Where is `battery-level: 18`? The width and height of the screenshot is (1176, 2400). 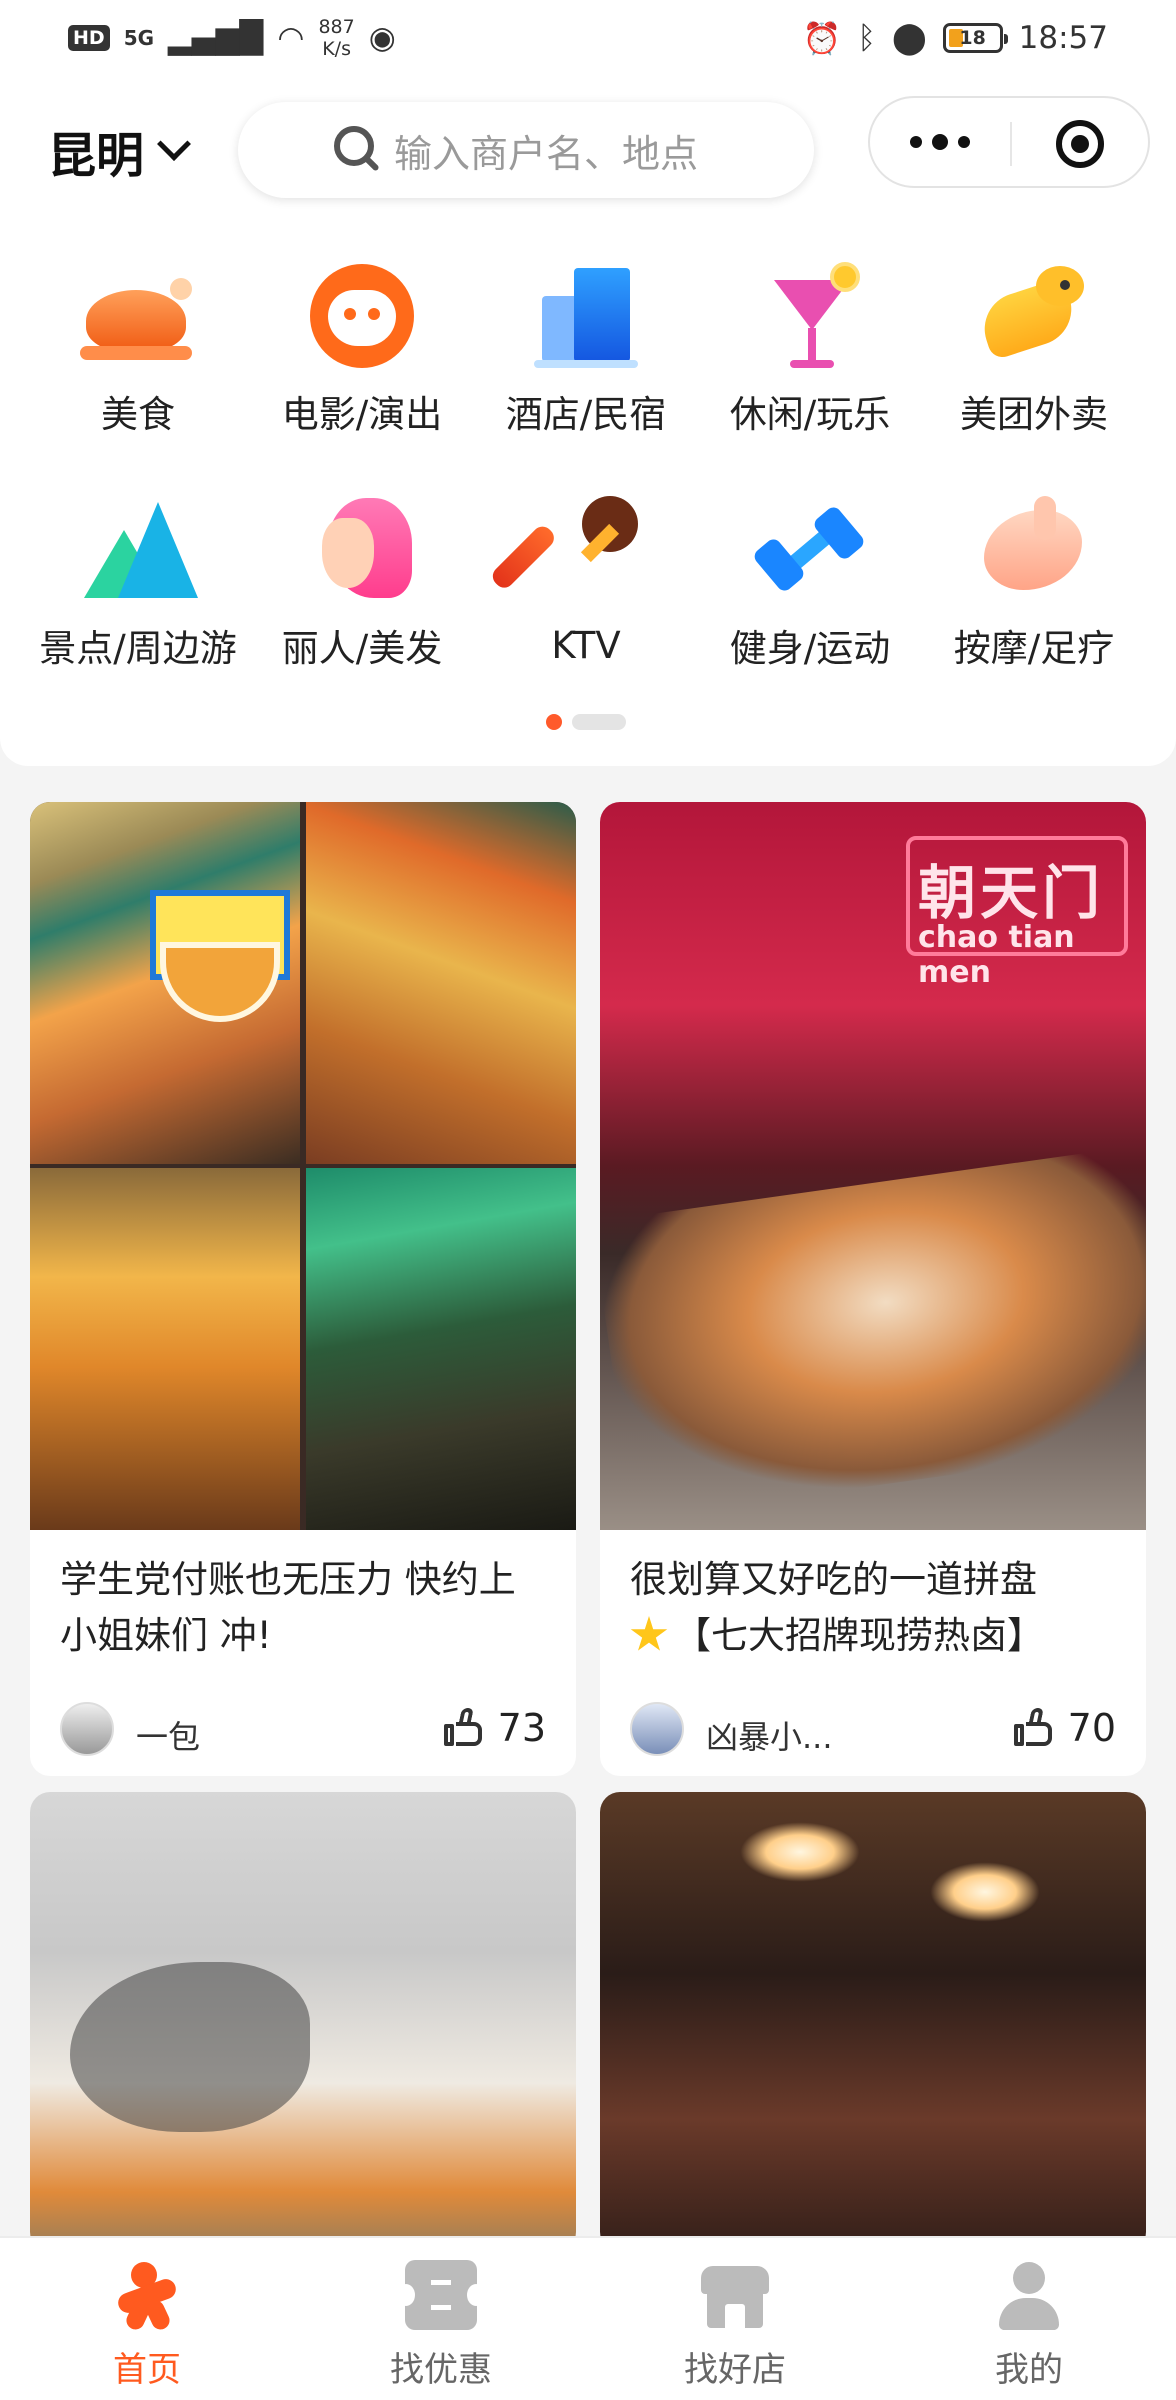
battery-level: 18 is located at coordinates (972, 38).